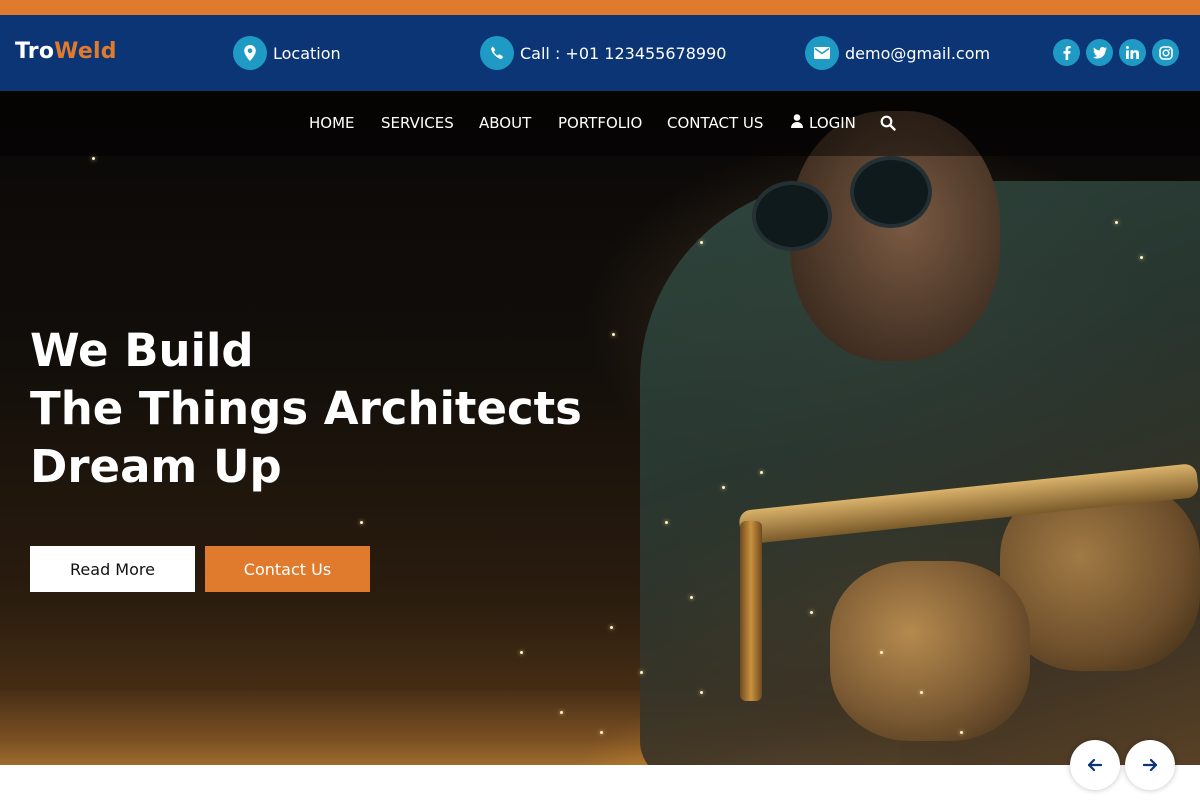 The width and height of the screenshot is (1200, 800). What do you see at coordinates (1066, 52) in the screenshot?
I see `facebook-icon` at bounding box center [1066, 52].